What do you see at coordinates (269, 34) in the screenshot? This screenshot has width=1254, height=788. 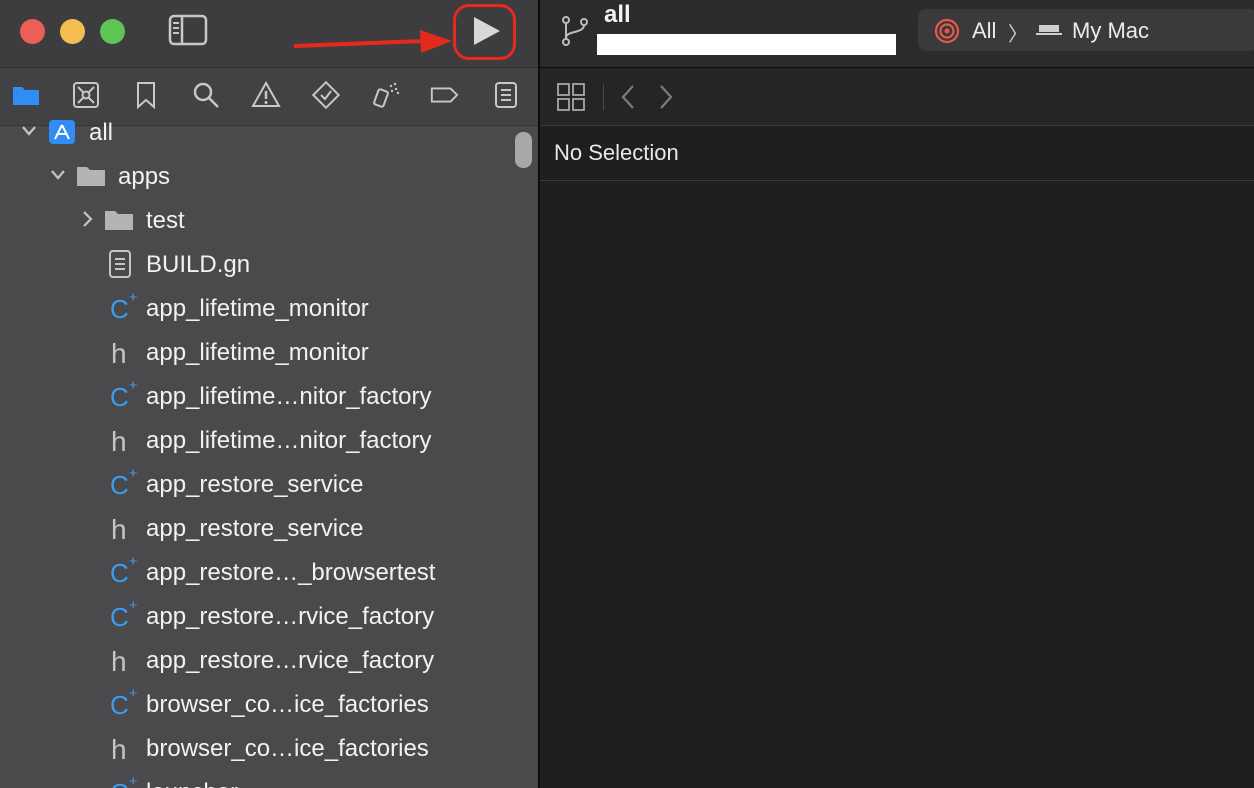 I see `window-toolbar-left` at bounding box center [269, 34].